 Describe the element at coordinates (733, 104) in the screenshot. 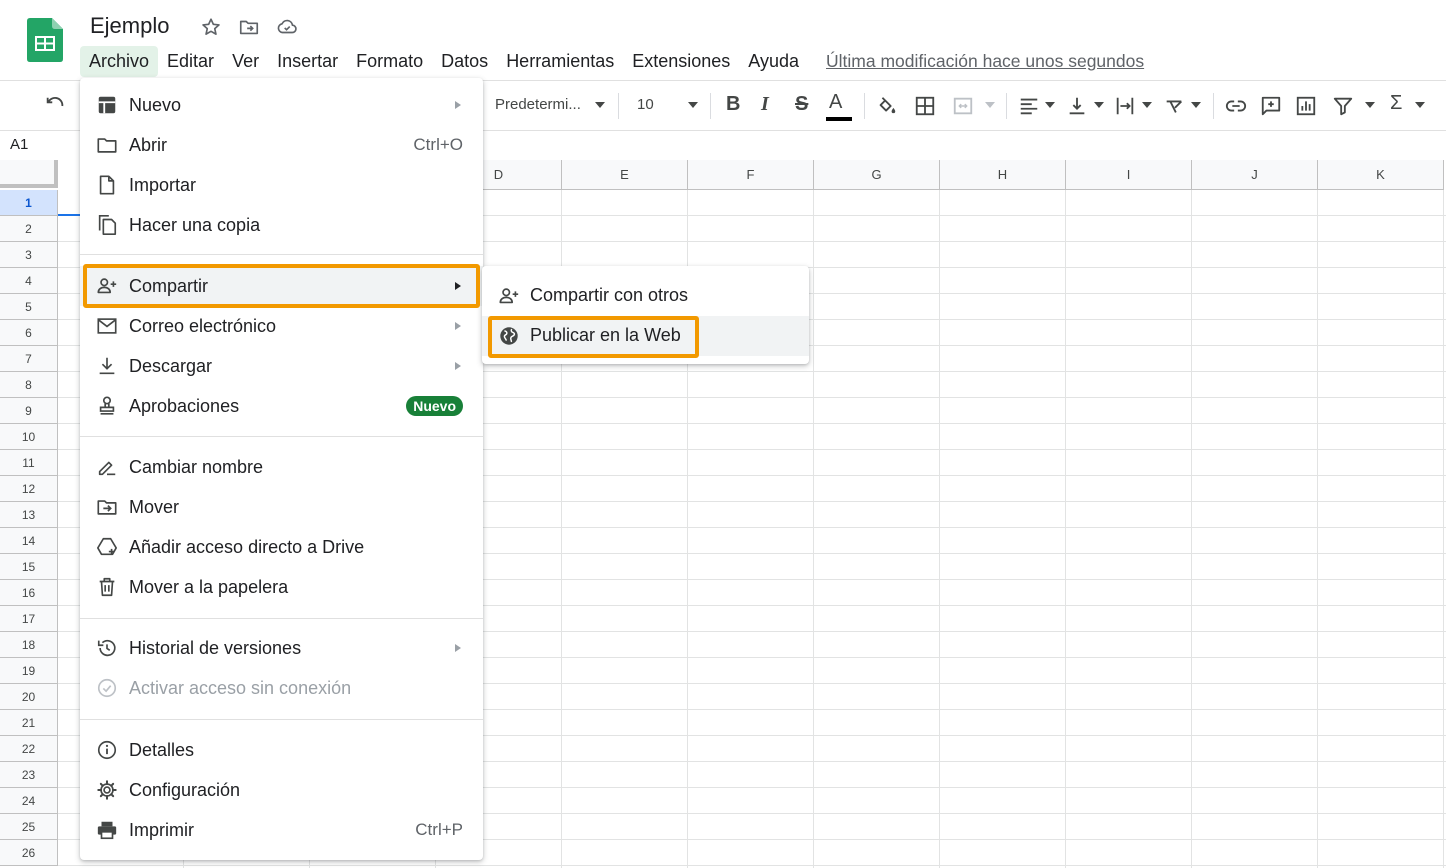

I see `bold-button: B` at that location.